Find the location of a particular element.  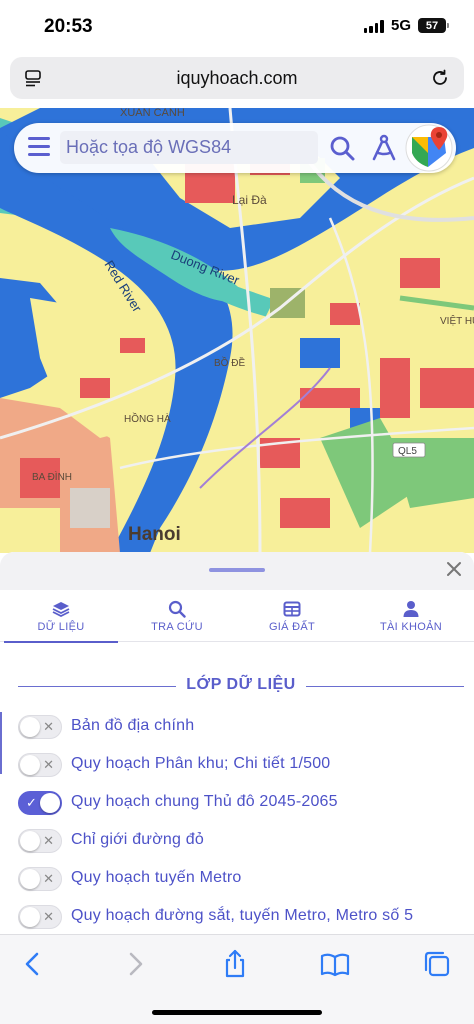

forward-icon is located at coordinates (135, 964).